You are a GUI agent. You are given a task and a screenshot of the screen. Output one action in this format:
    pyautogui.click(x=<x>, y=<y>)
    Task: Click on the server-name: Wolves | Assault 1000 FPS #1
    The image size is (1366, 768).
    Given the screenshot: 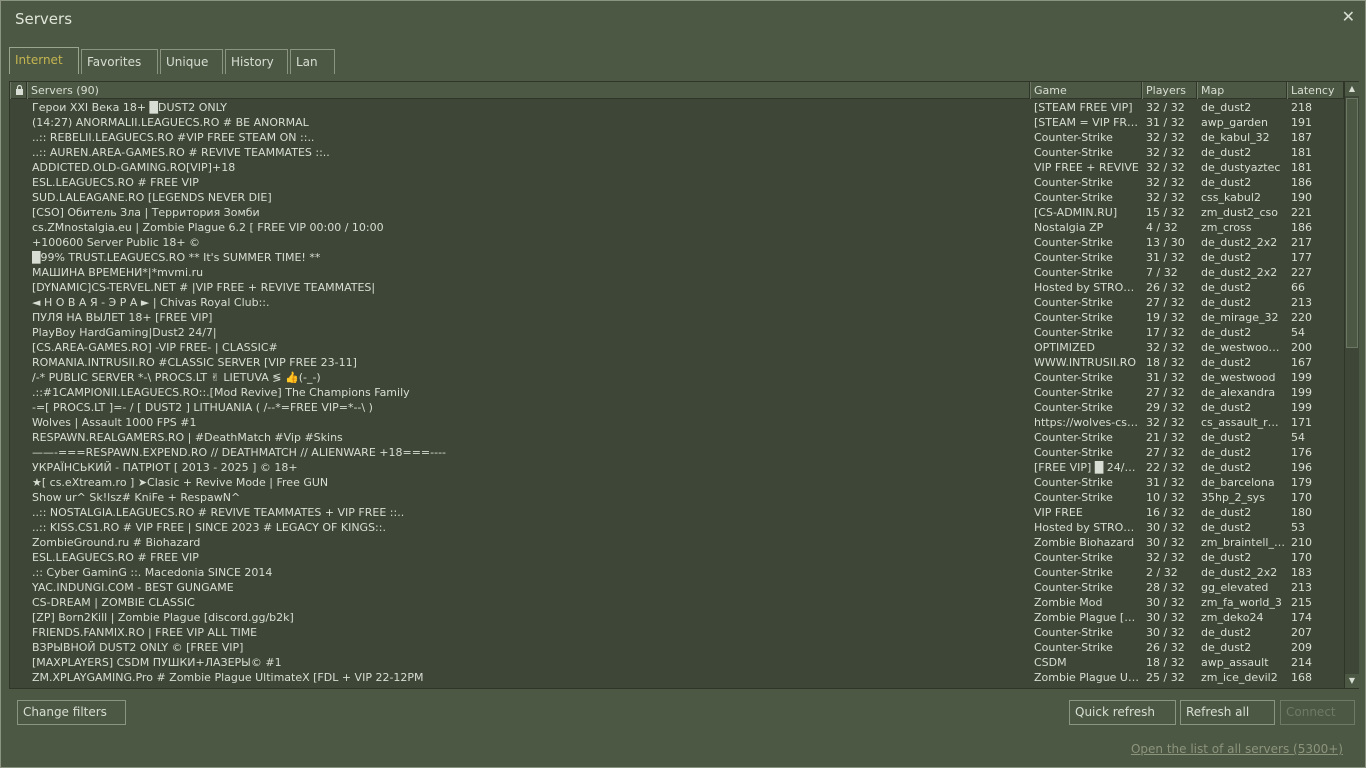 What is the action you would take?
    pyautogui.click(x=114, y=422)
    